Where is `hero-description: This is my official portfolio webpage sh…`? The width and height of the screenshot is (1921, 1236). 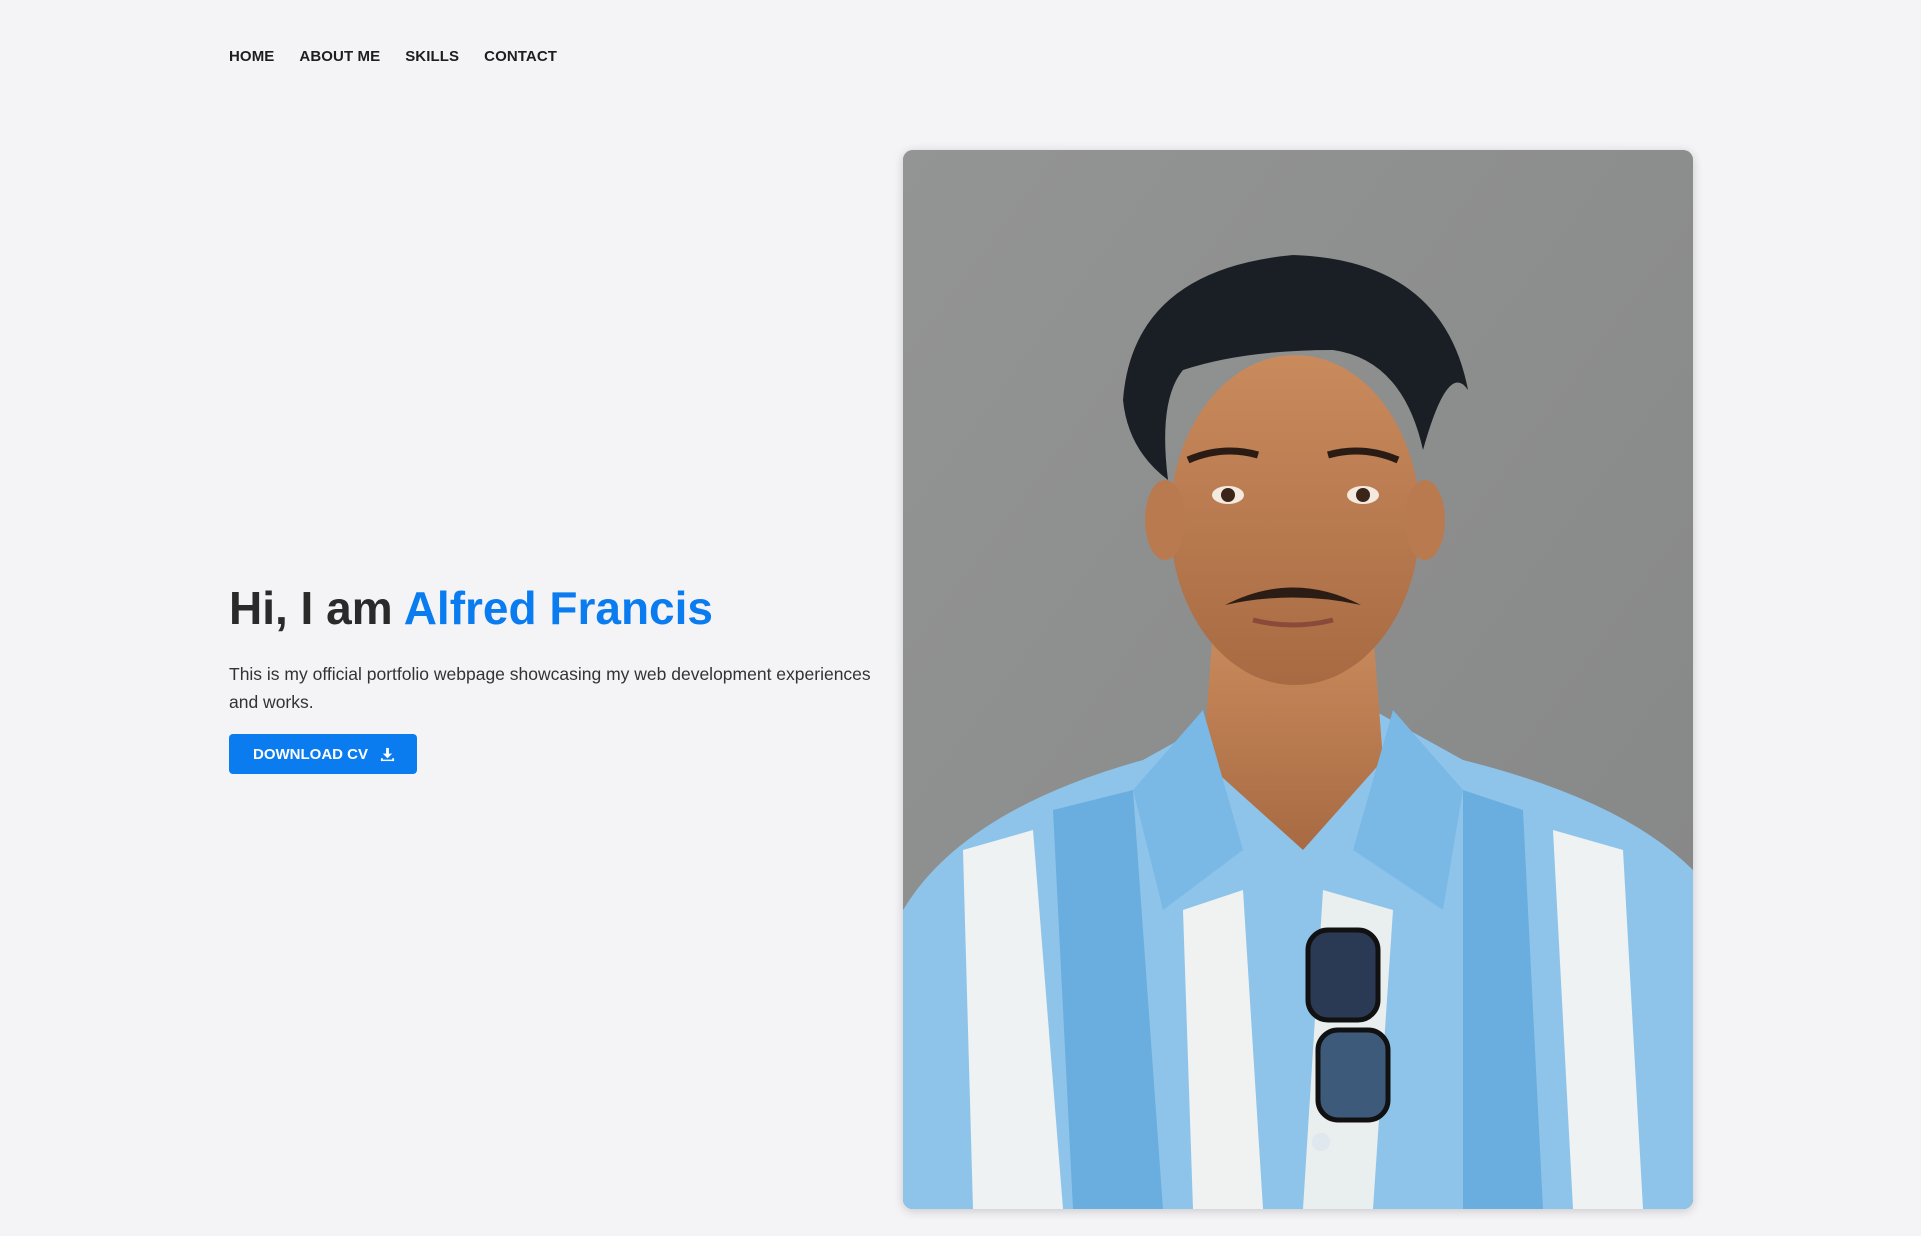 hero-description: This is my official portfolio webpage sh… is located at coordinates (550, 688).